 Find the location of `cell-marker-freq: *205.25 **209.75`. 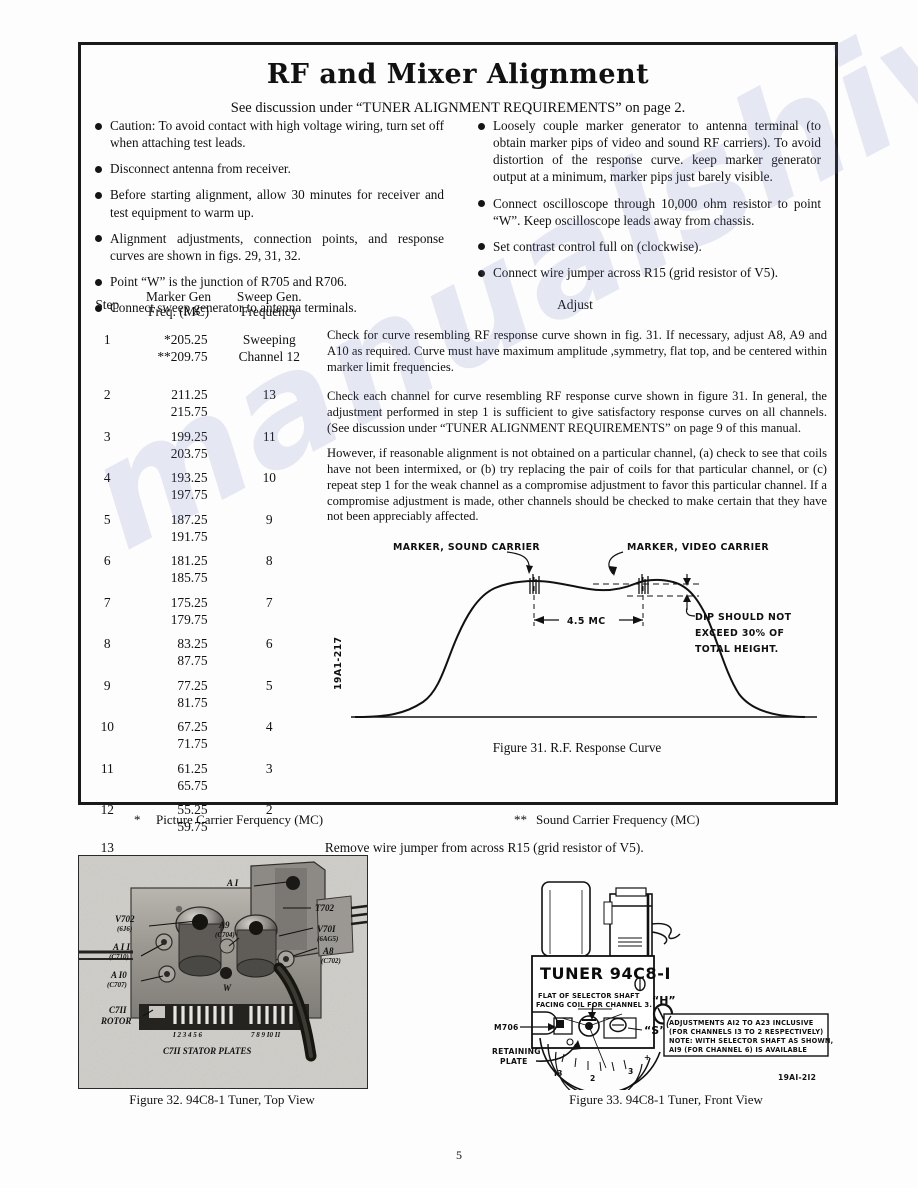

cell-marker-freq: *205.25 **209.75 is located at coordinates (182, 347).